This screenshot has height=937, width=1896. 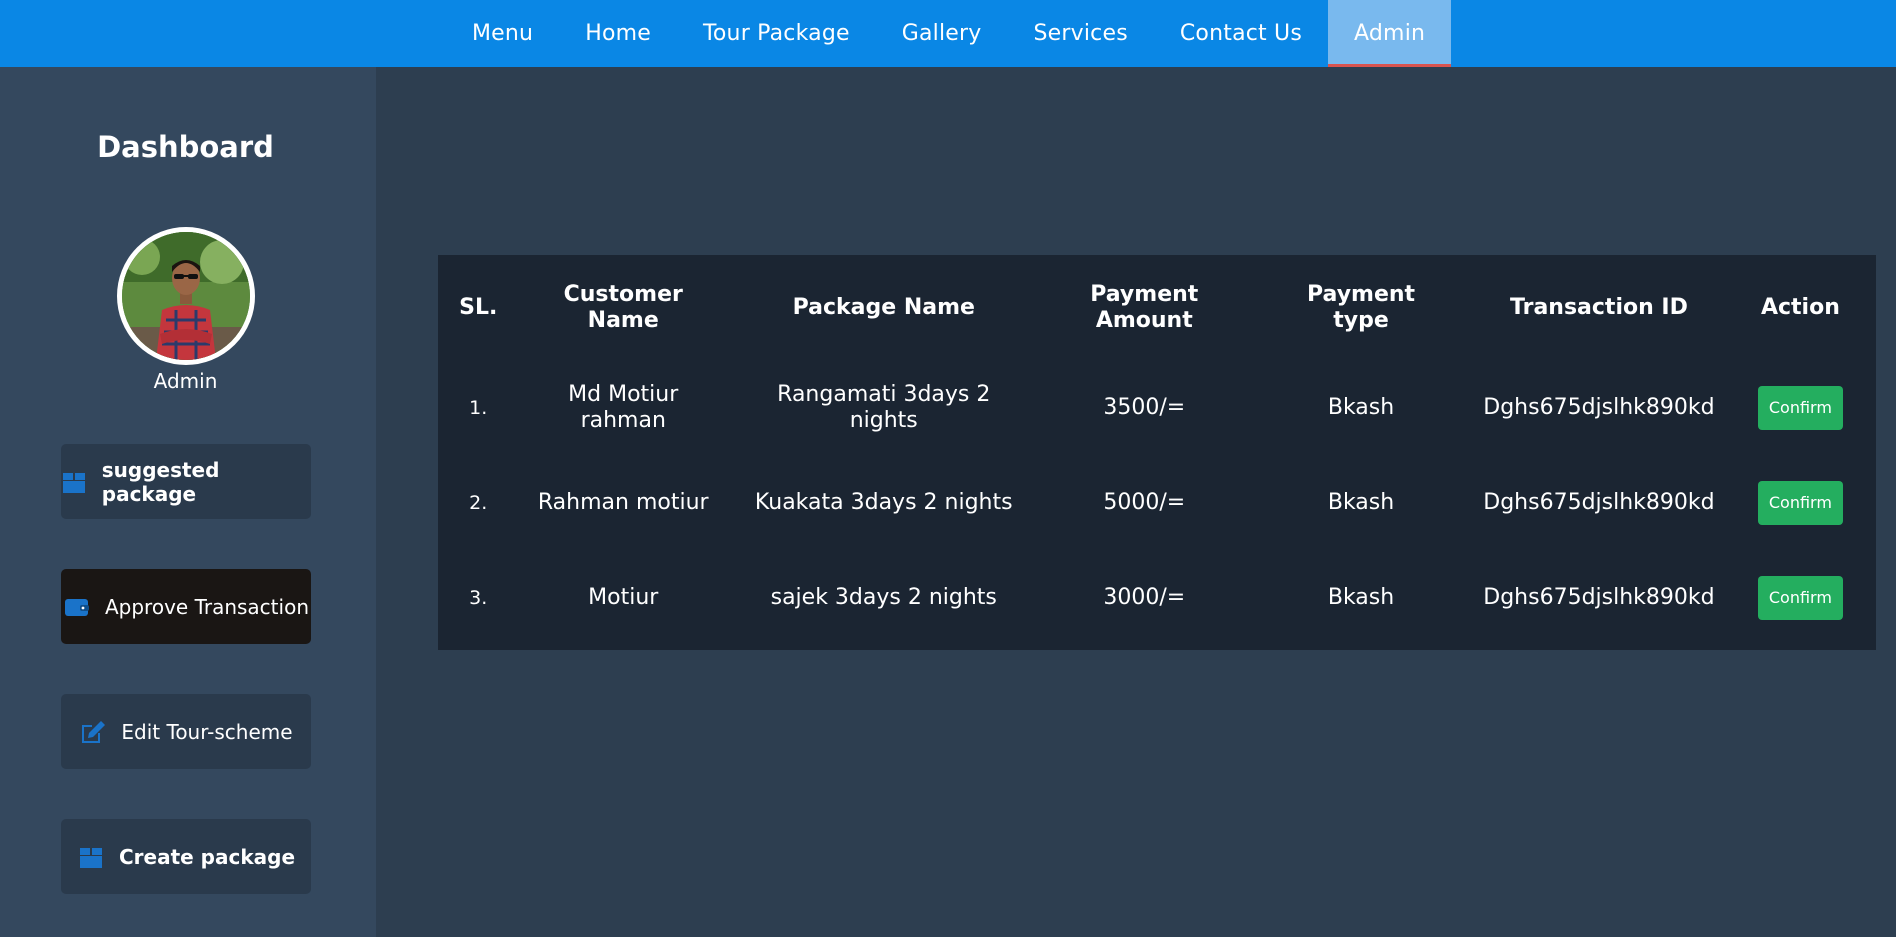 I want to click on cell-sl: 1., so click(x=478, y=407).